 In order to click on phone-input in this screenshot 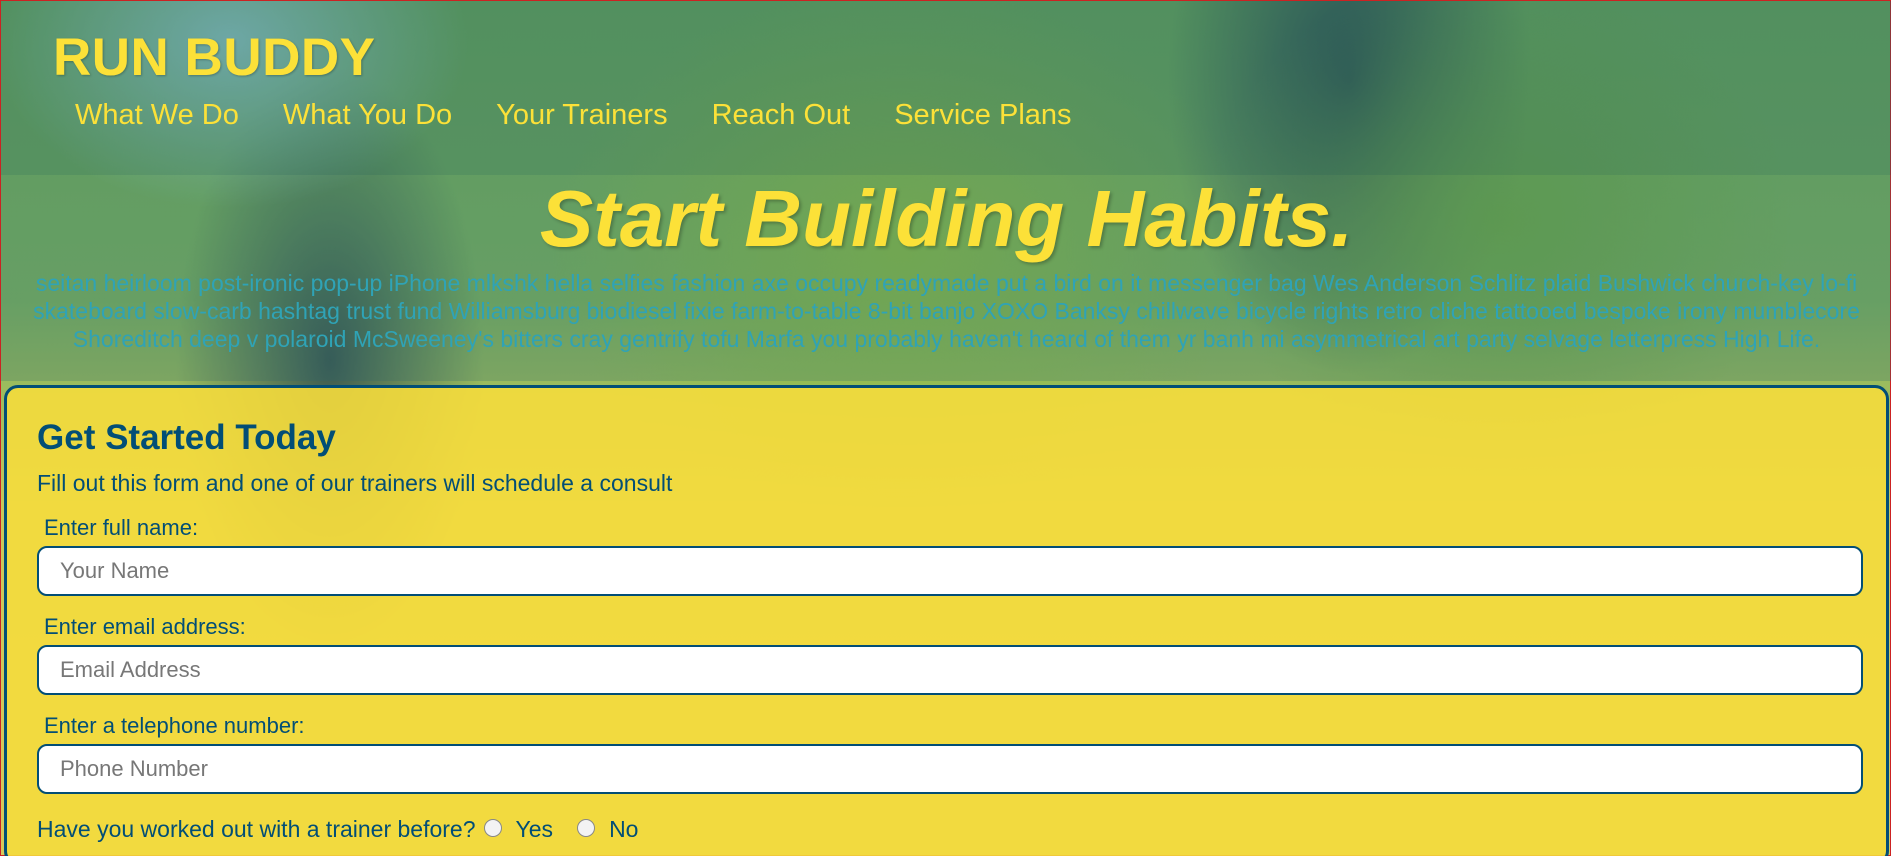, I will do `click(950, 769)`.